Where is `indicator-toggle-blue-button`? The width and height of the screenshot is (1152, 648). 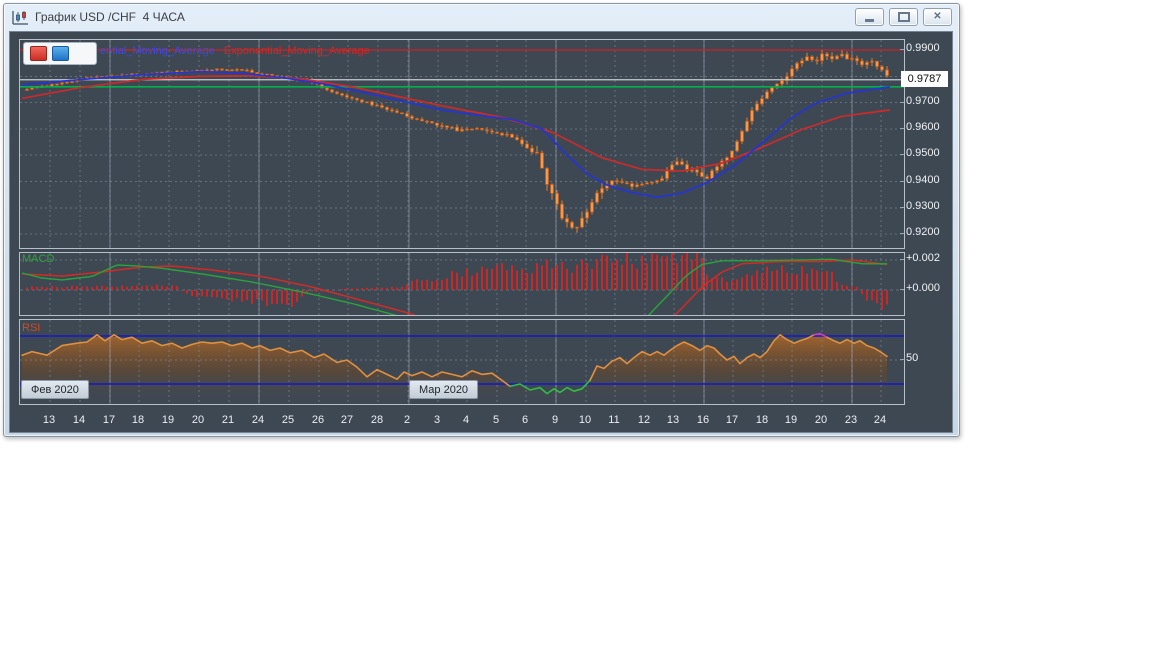
indicator-toggle-blue-button is located at coordinates (60, 53).